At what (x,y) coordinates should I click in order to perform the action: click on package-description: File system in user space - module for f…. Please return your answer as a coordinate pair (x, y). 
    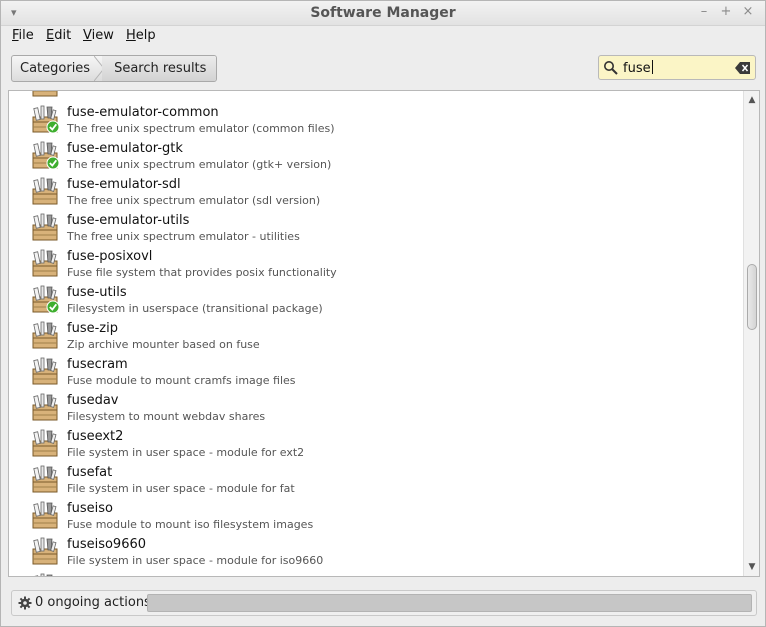
    Looking at the image, I should click on (181, 488).